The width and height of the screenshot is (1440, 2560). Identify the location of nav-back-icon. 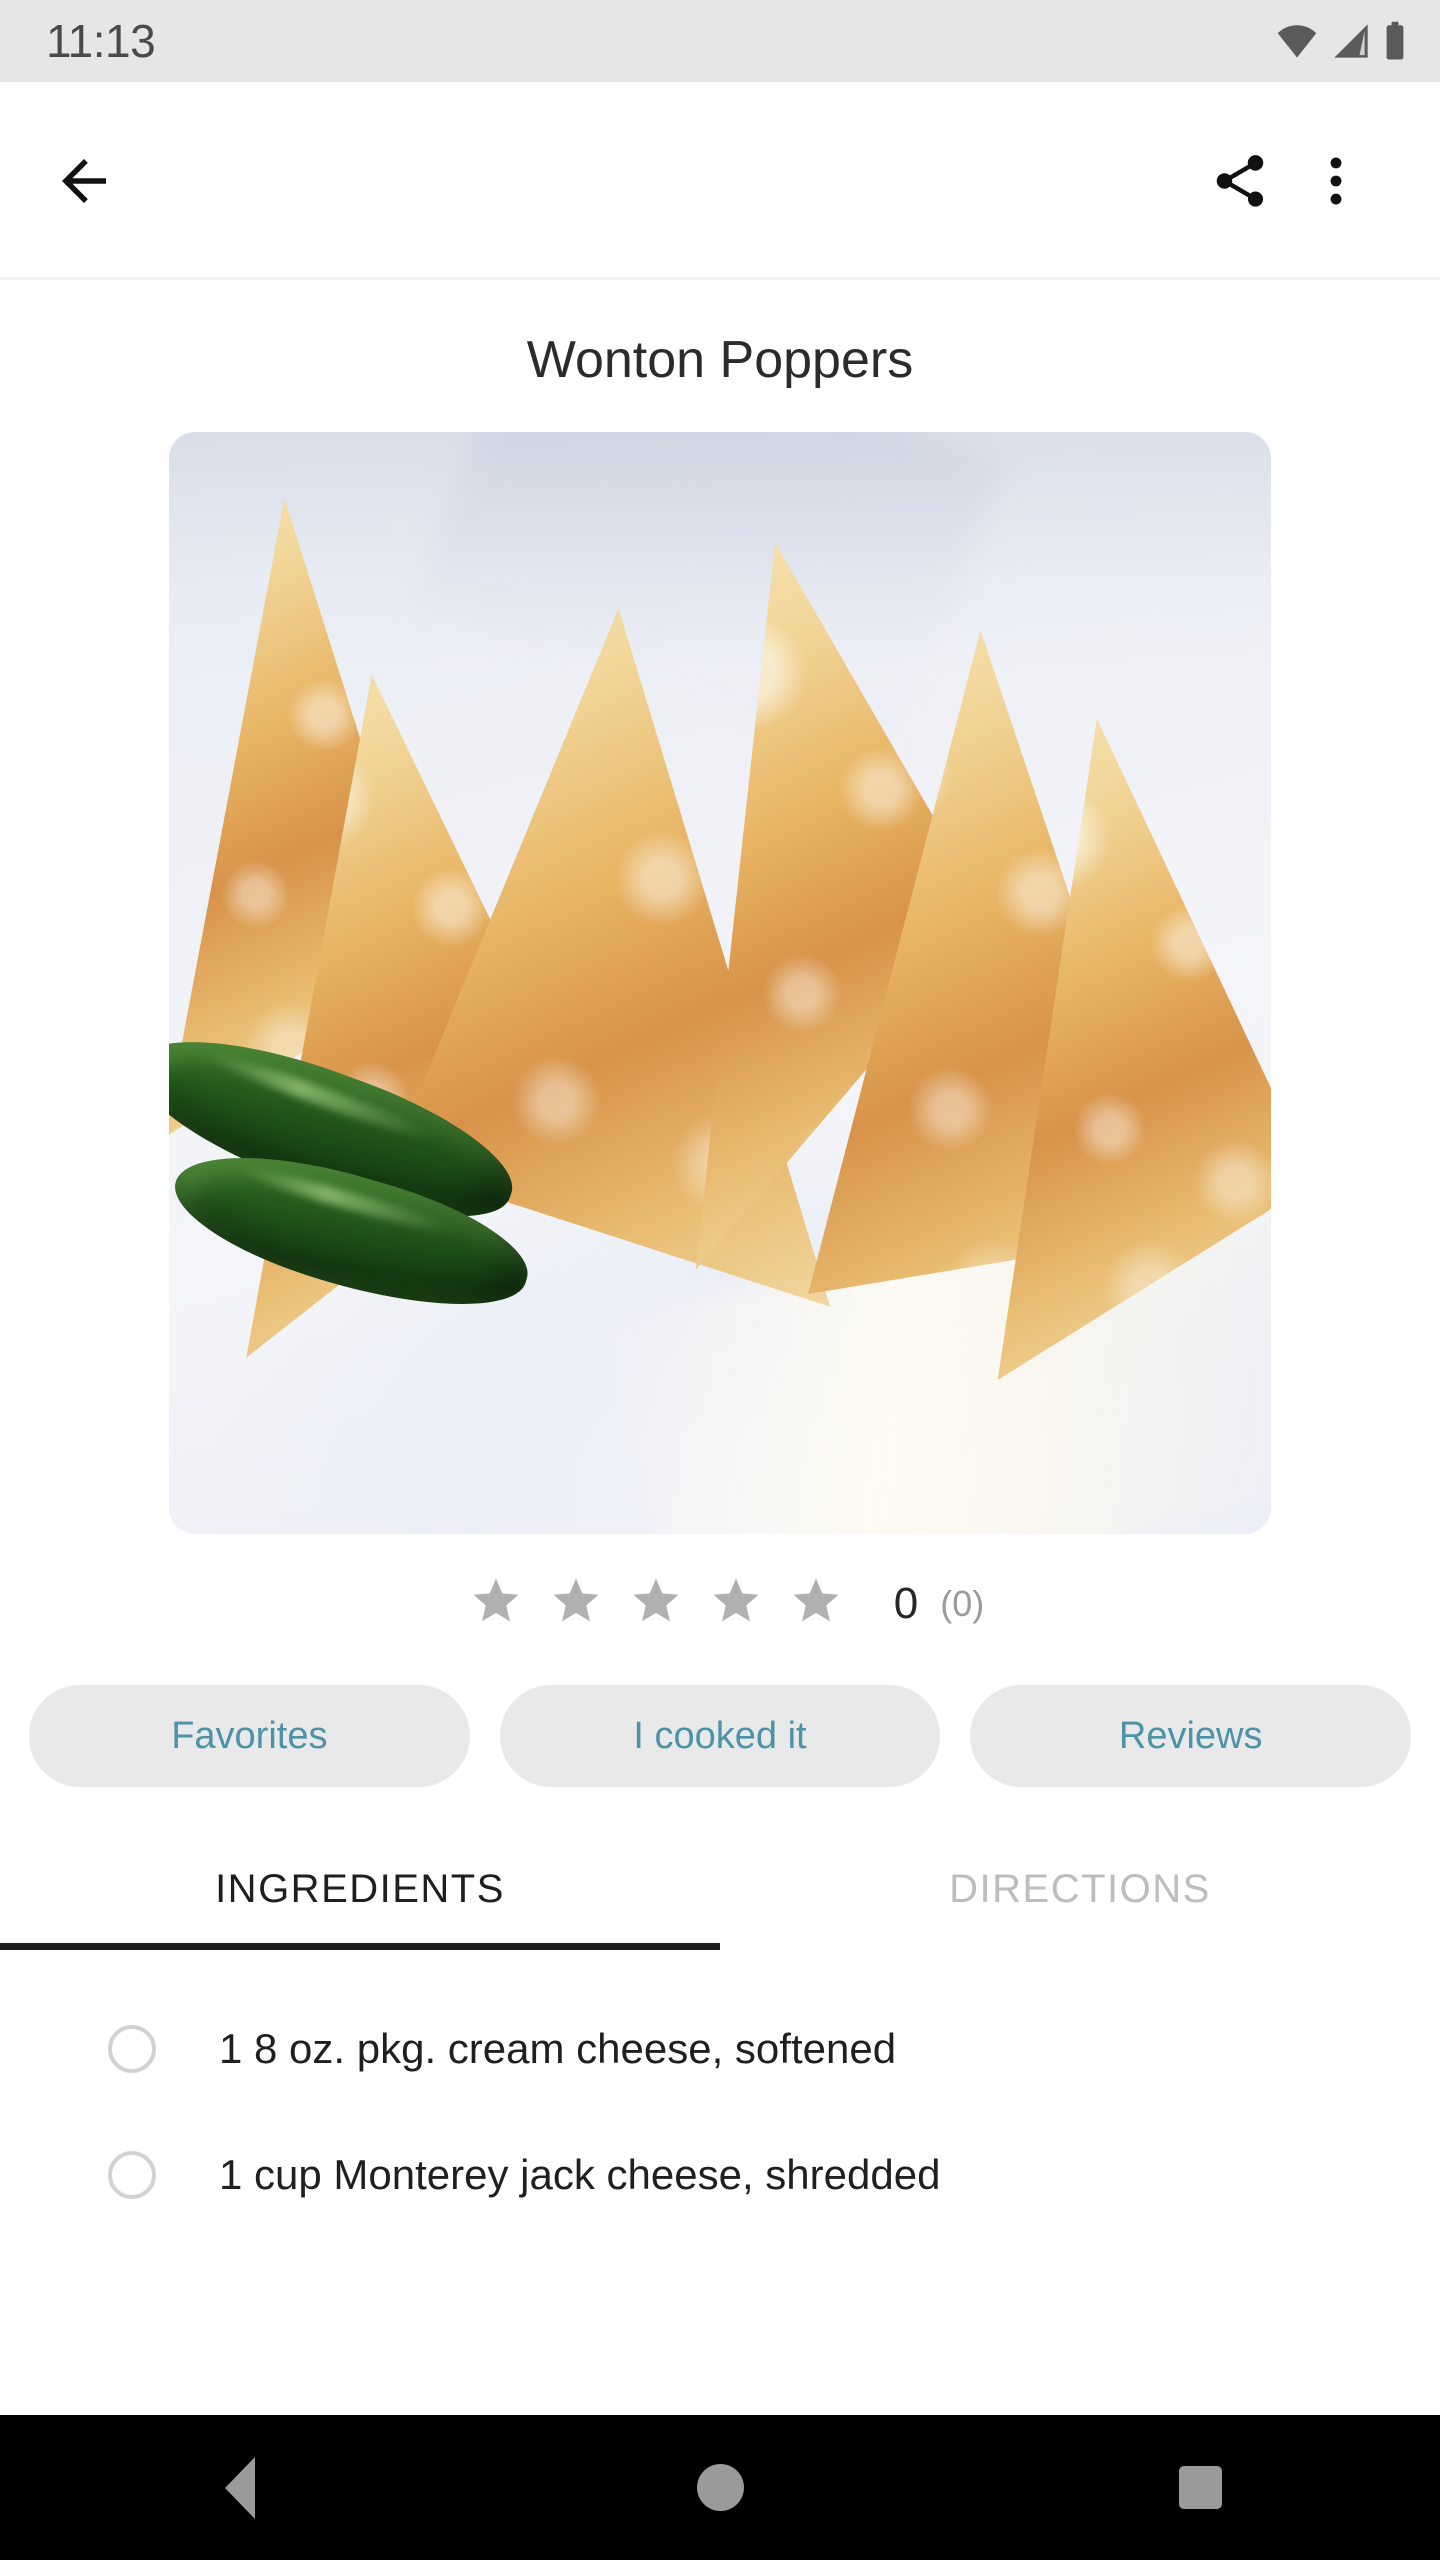
(240, 2487).